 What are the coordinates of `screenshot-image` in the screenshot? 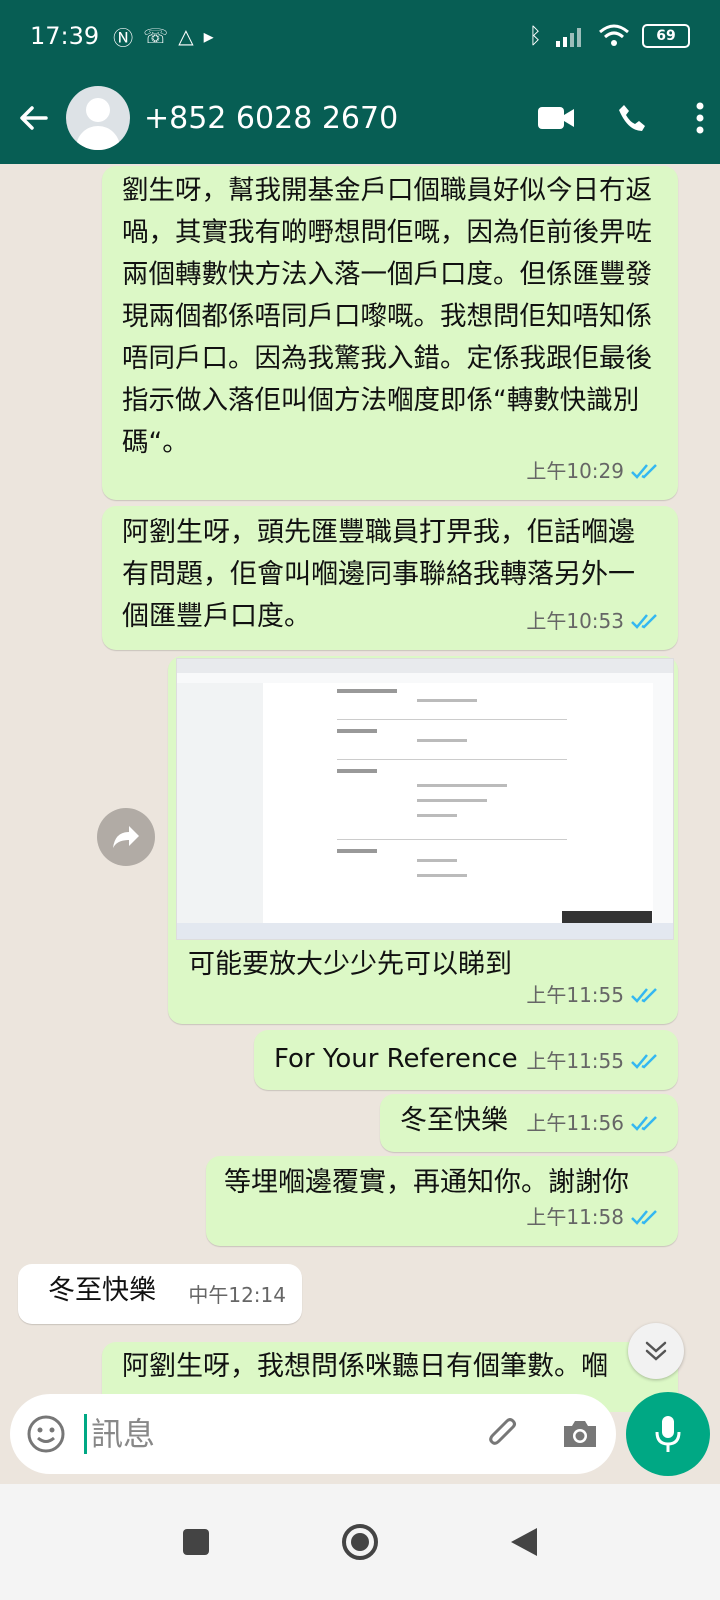 It's located at (425, 799).